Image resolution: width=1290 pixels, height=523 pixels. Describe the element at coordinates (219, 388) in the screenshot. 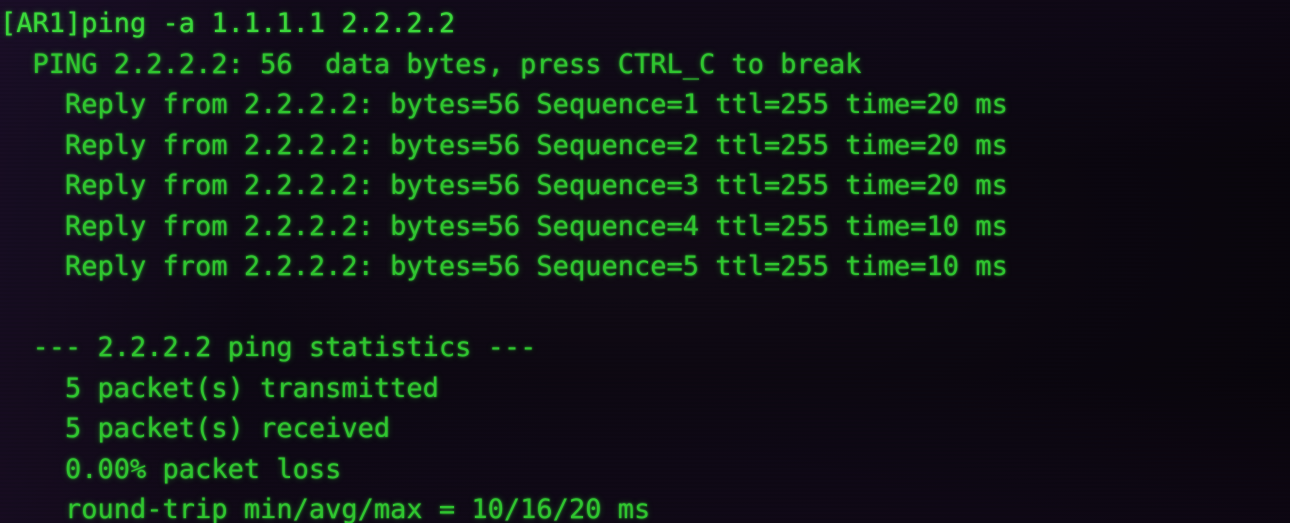

I see `packets-transmitted-line: 5 packet(s) transmitted` at that location.